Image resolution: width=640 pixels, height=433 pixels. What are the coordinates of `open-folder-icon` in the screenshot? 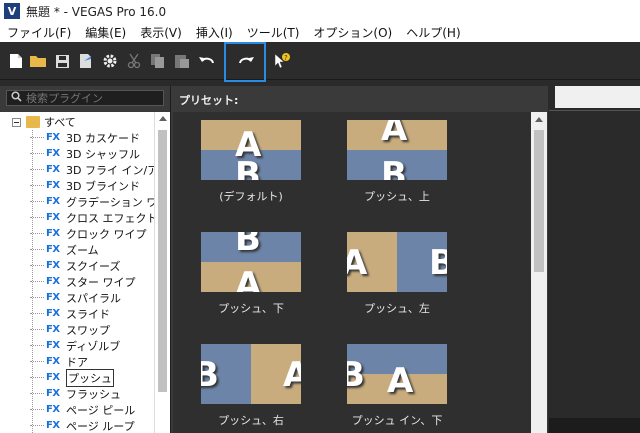 It's located at (38, 61).